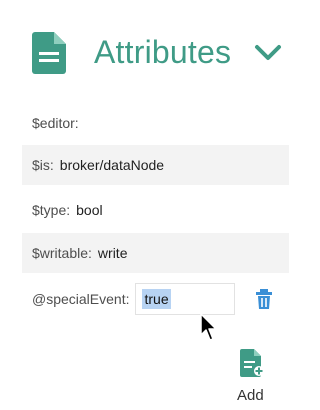  What do you see at coordinates (155, 210) in the screenshot?
I see `attribute-row-type: $type: bool` at bounding box center [155, 210].